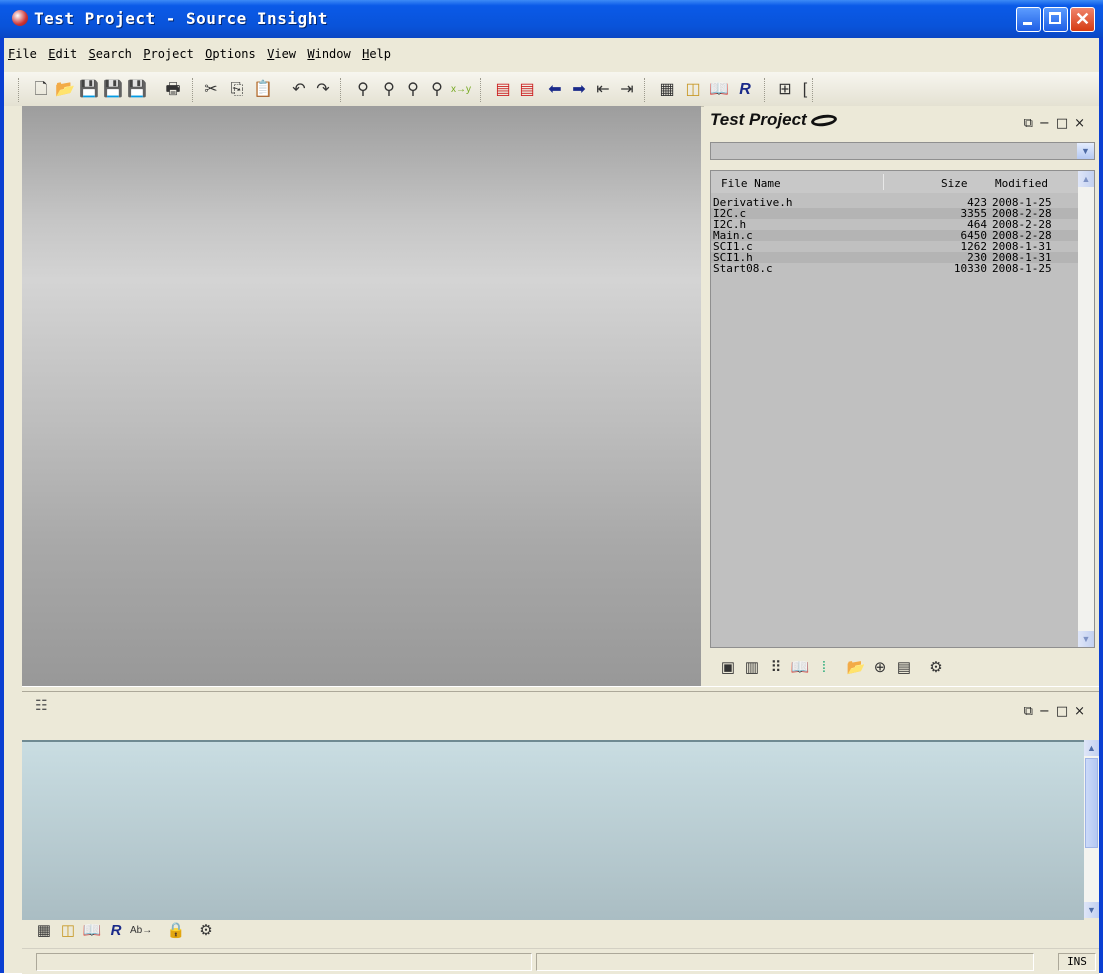 This screenshot has width=1103, height=974. Describe the element at coordinates (281, 54) in the screenshot. I see `menu-view: View` at that location.